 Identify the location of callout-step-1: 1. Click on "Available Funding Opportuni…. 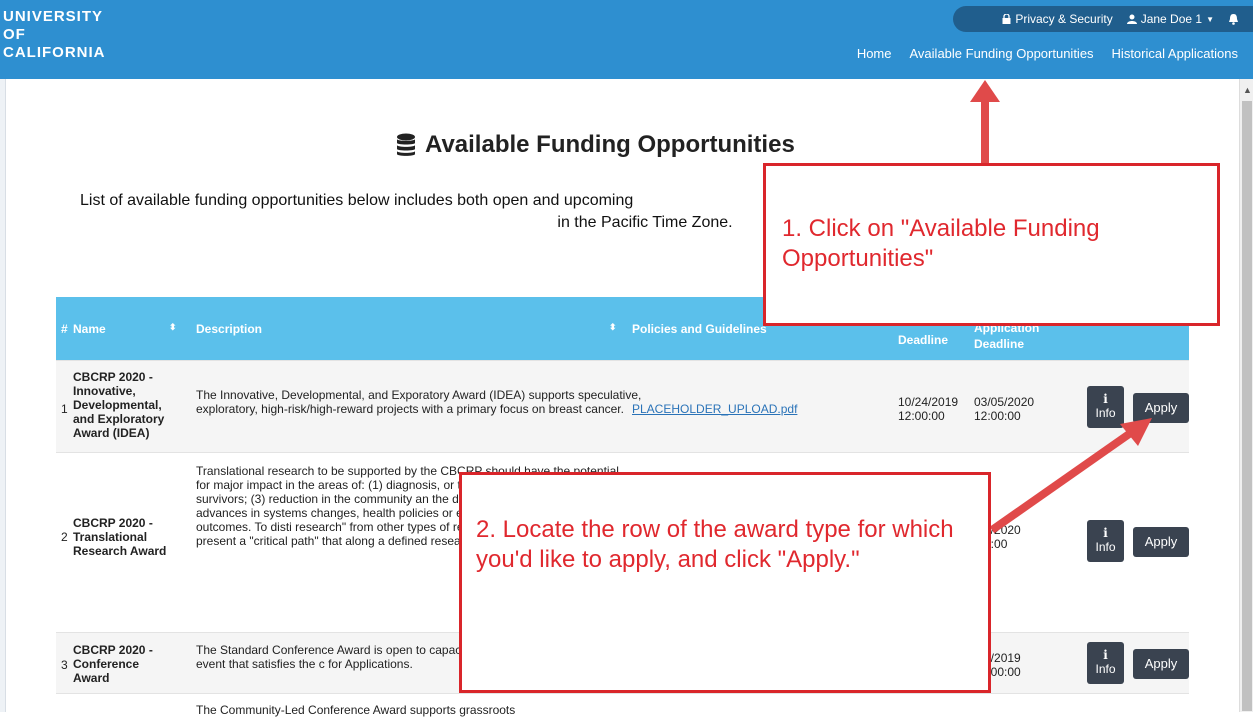
(991, 244).